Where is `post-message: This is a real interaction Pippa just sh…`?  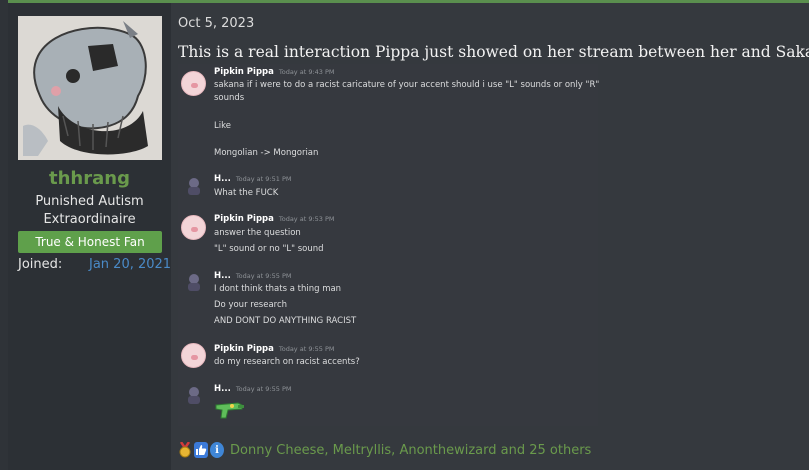 post-message: This is a real interaction Pippa just sh… is located at coordinates (493, 52).